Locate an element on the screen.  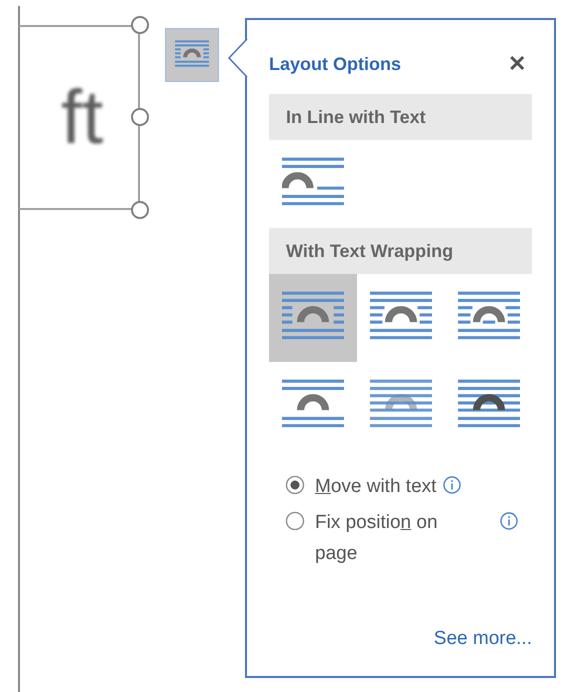
document-text: ft is located at coordinates (82, 118).